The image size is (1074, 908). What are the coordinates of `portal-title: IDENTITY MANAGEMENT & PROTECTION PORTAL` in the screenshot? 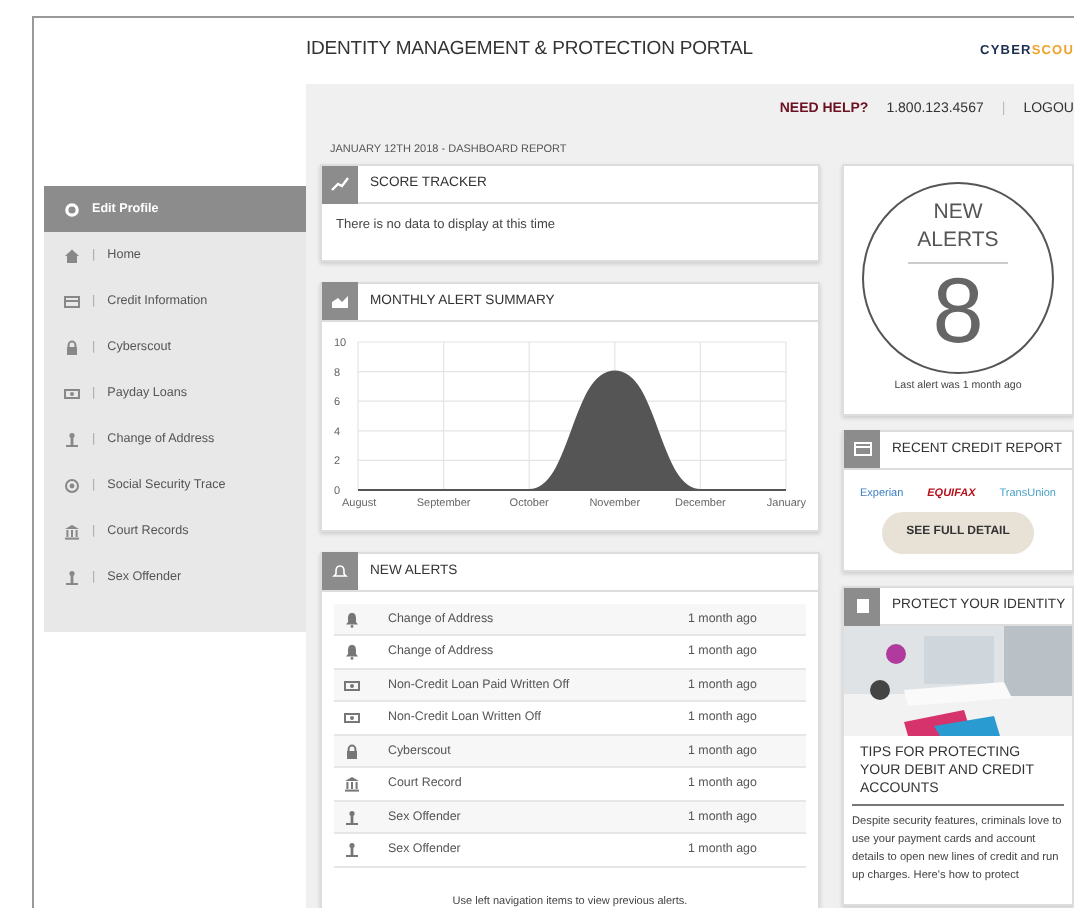 It's located at (529, 50).